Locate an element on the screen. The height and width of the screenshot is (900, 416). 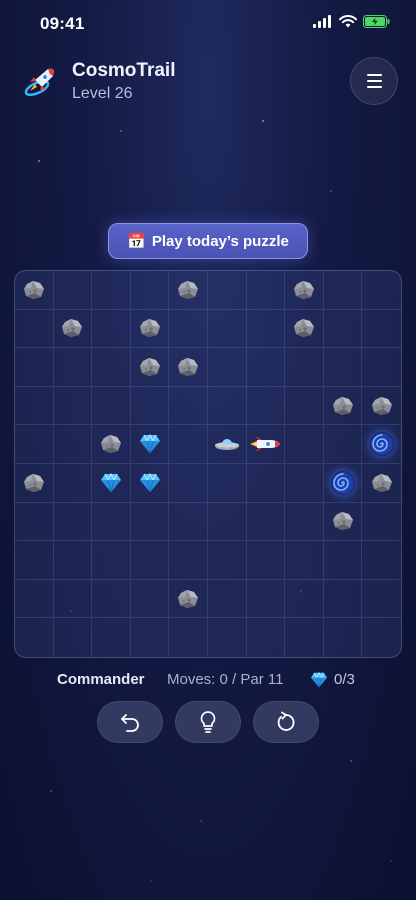
undo-button is located at coordinates (130, 722).